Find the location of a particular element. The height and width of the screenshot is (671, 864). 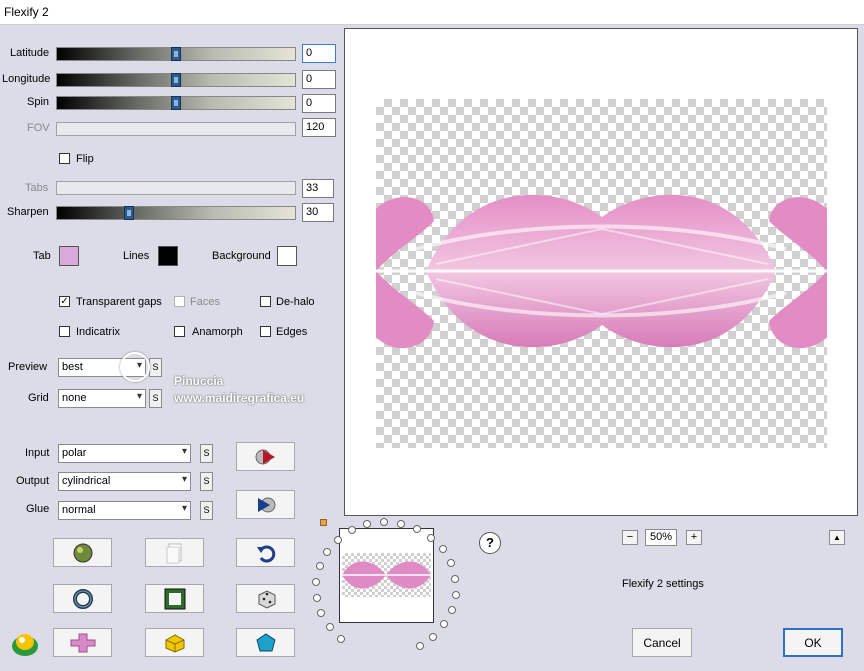

ok-button: OK is located at coordinates (813, 642).